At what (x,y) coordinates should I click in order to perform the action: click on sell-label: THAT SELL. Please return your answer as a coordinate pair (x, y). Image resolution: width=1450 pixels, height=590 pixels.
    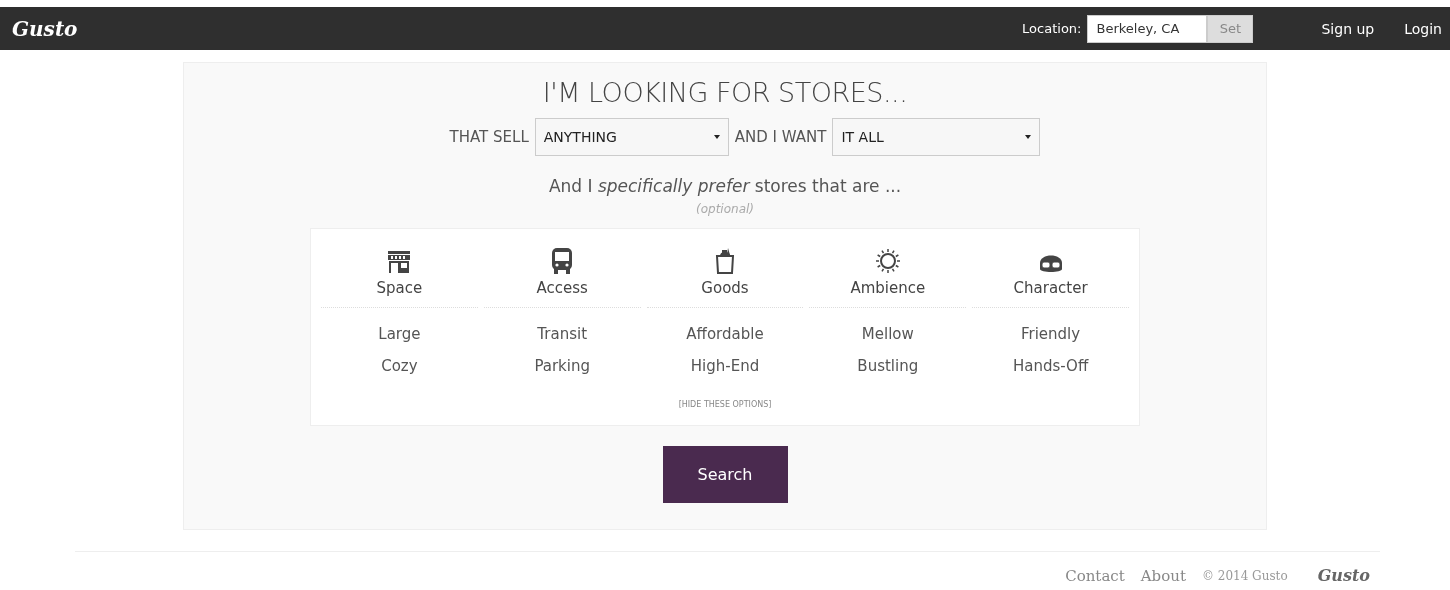
    Looking at the image, I should click on (489, 137).